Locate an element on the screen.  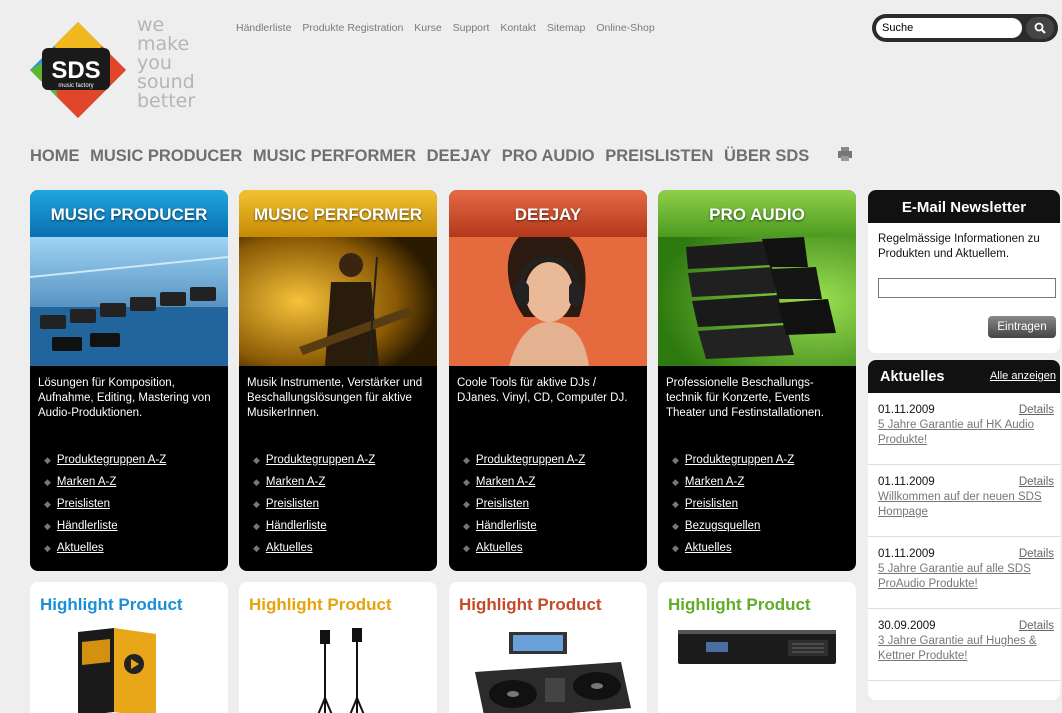
highlight-deejay: Highlight Product is located at coordinates (548, 647).